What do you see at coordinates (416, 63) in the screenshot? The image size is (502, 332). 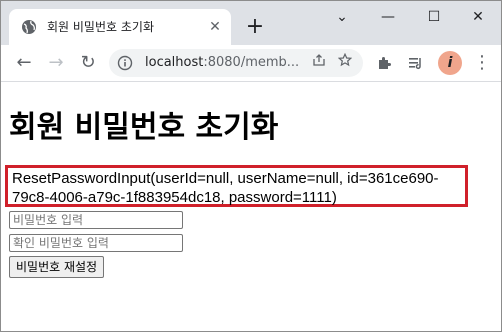 I see `media-queue-icon` at bounding box center [416, 63].